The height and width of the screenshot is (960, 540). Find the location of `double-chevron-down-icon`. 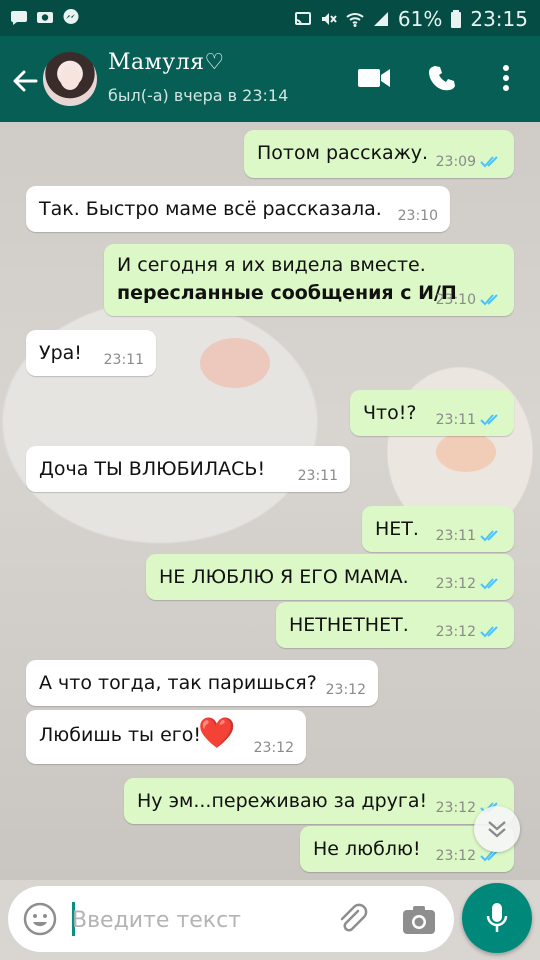

double-chevron-down-icon is located at coordinates (497, 829).